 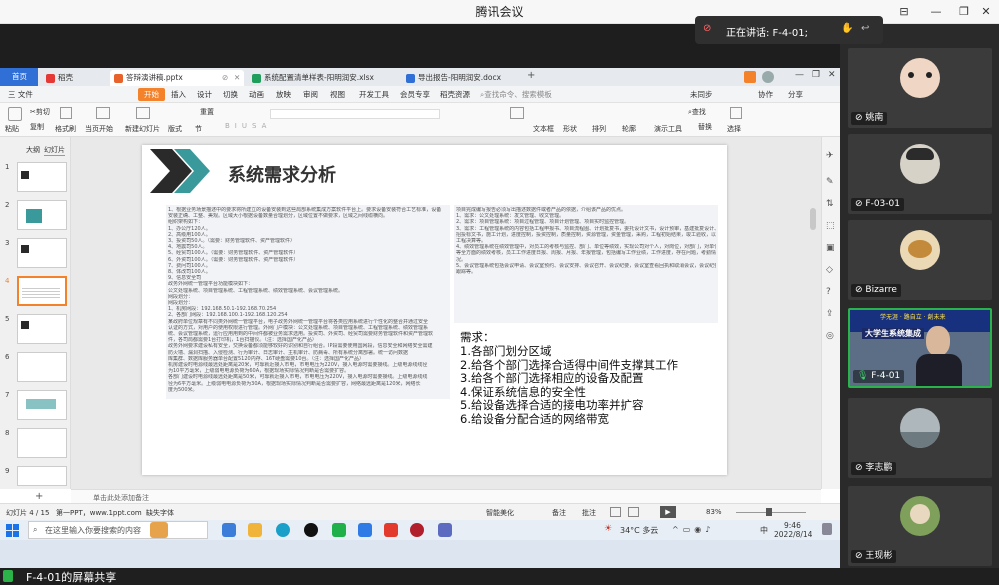 What do you see at coordinates (20, 94) in the screenshot?
I see `menu-file: 三 文件` at bounding box center [20, 94].